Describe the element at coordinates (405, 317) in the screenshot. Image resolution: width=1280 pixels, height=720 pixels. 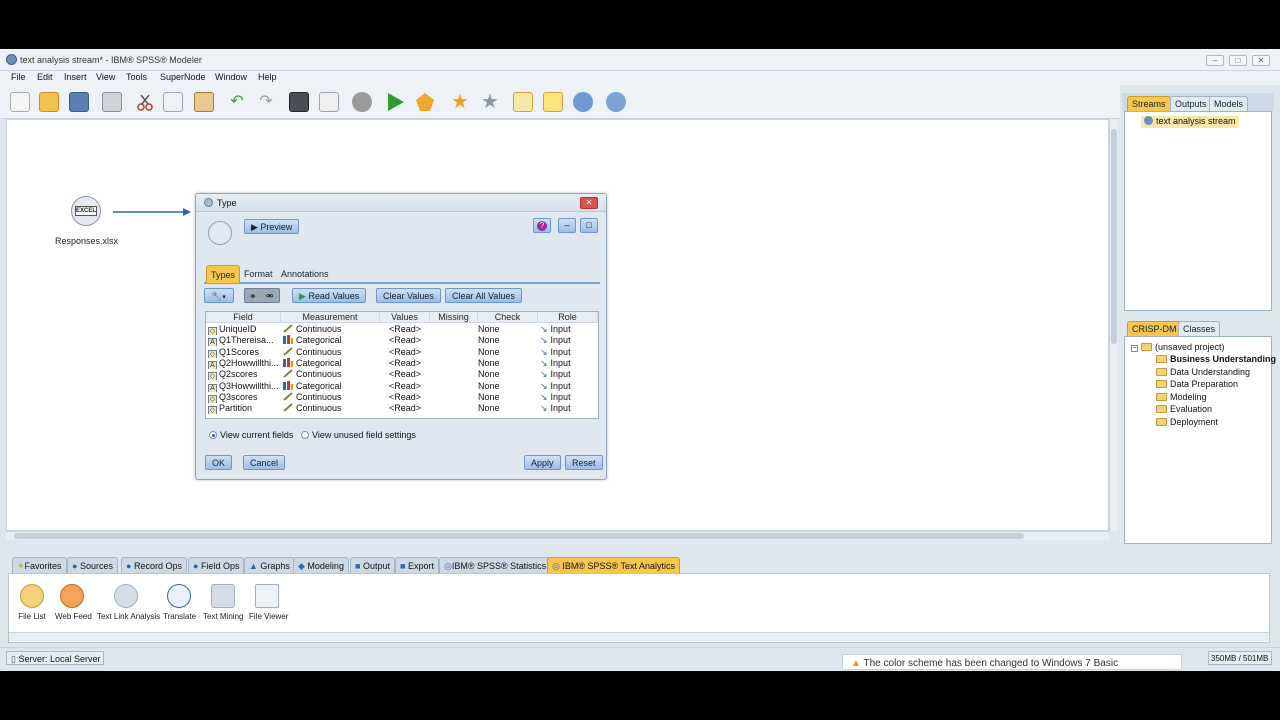
I see `column-header-values: Values` at that location.